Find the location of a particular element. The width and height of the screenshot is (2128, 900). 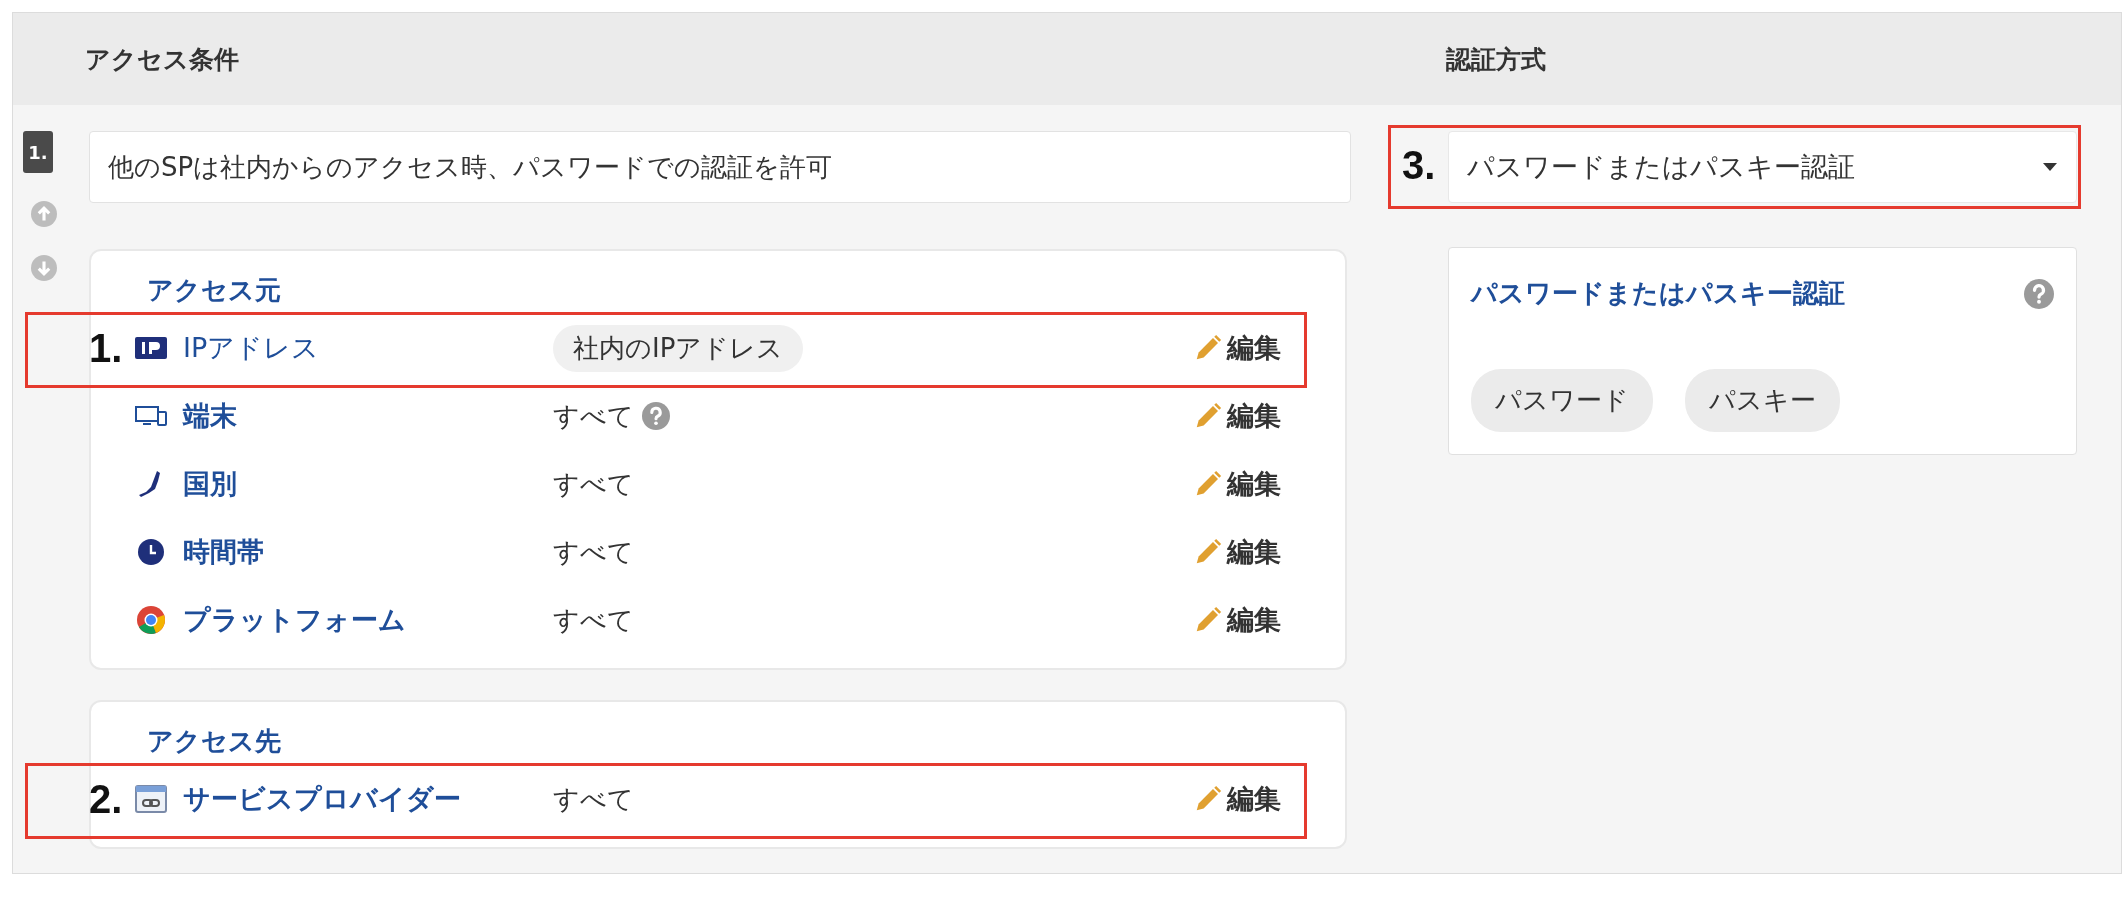

condition-link: プラットフォーム is located at coordinates (347, 620).